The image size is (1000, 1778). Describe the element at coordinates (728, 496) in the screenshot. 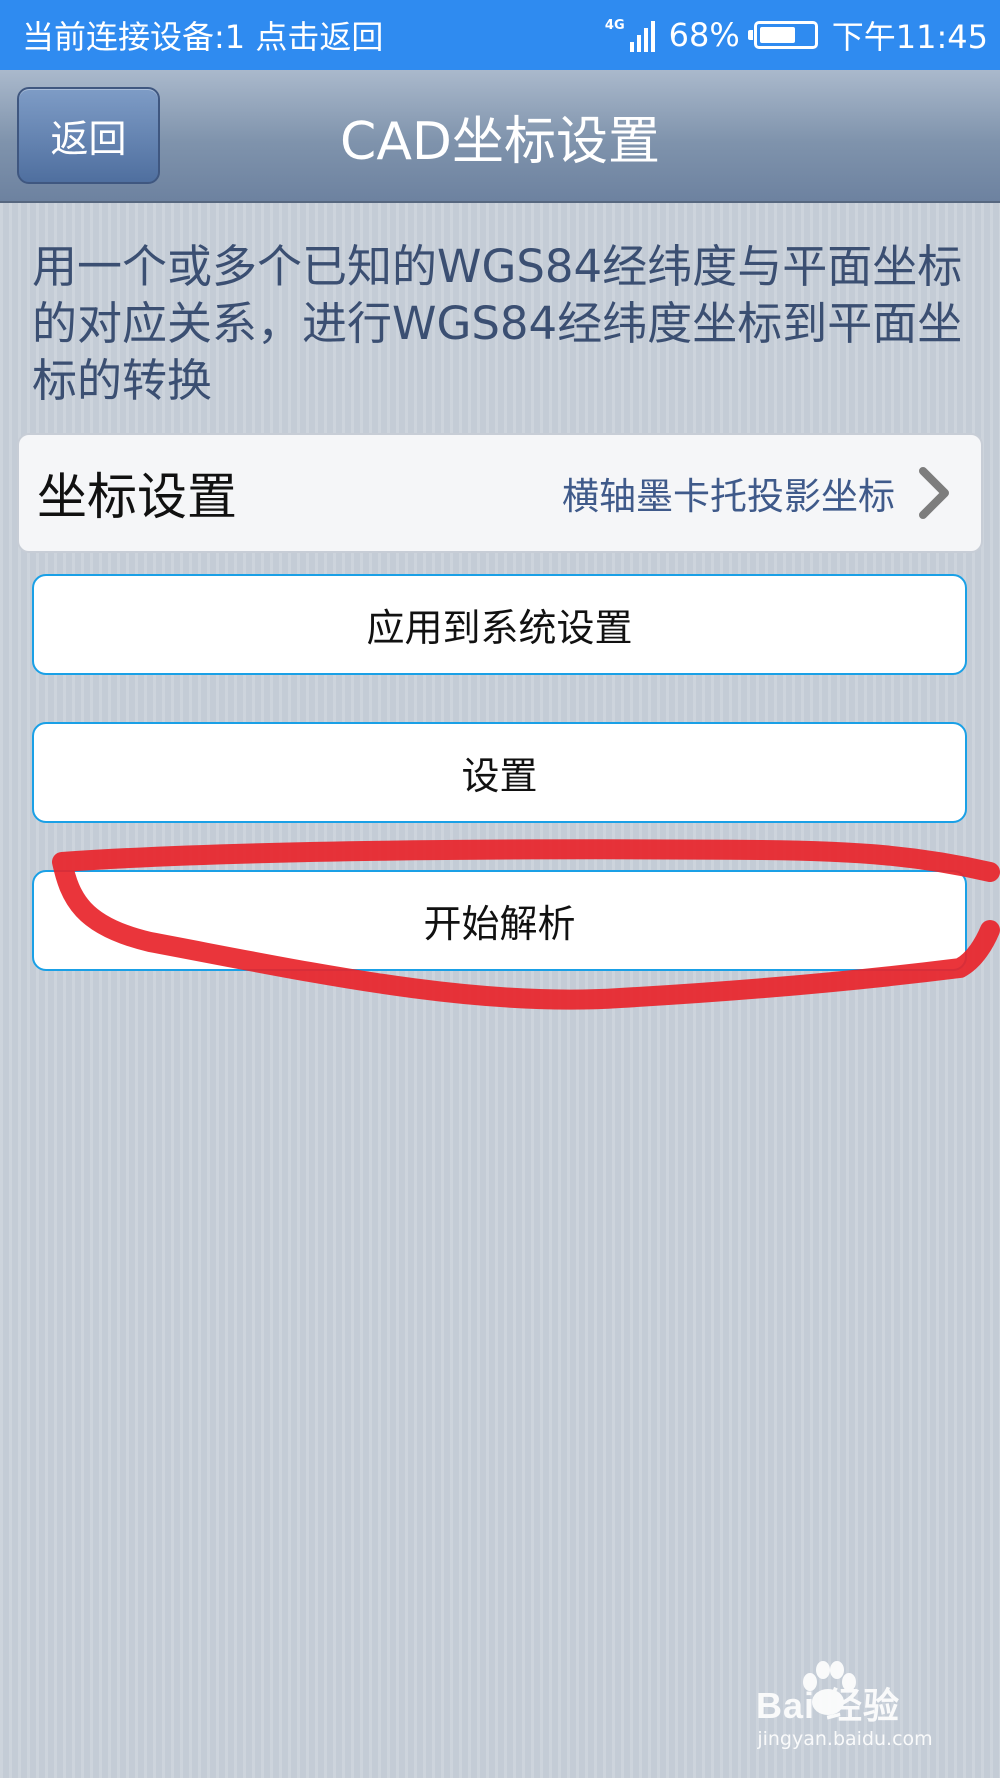

I see `coordinate-setting-value: 横轴墨卡托投影坐标` at that location.